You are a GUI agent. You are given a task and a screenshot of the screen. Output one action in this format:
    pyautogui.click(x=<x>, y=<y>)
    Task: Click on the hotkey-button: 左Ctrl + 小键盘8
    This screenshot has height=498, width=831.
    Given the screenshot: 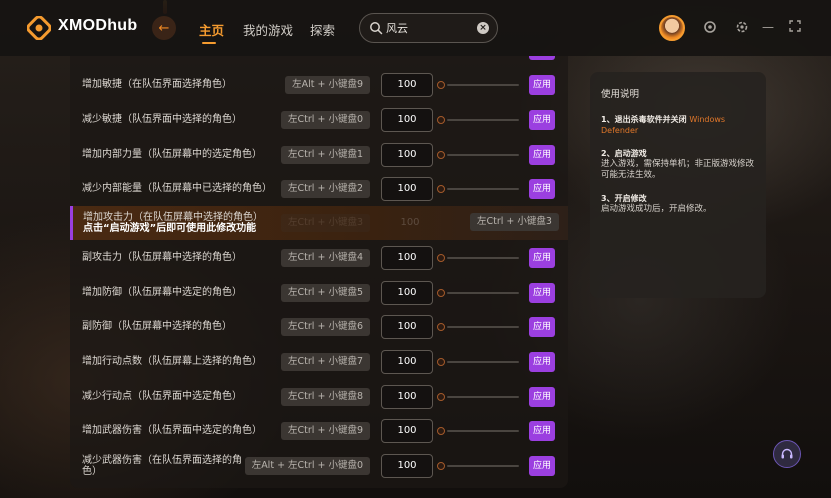 What is the action you would take?
    pyautogui.click(x=325, y=397)
    